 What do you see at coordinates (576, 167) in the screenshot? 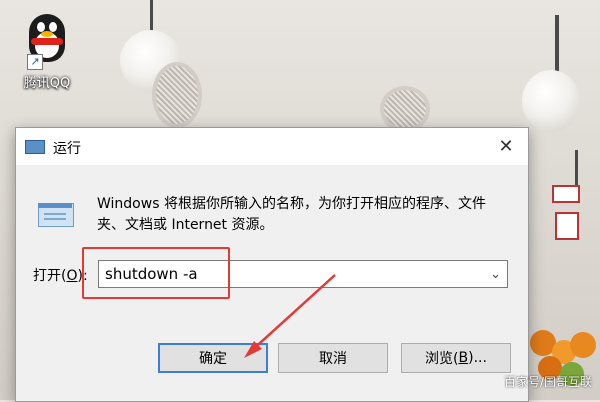
I see `lamp-pole` at bounding box center [576, 167].